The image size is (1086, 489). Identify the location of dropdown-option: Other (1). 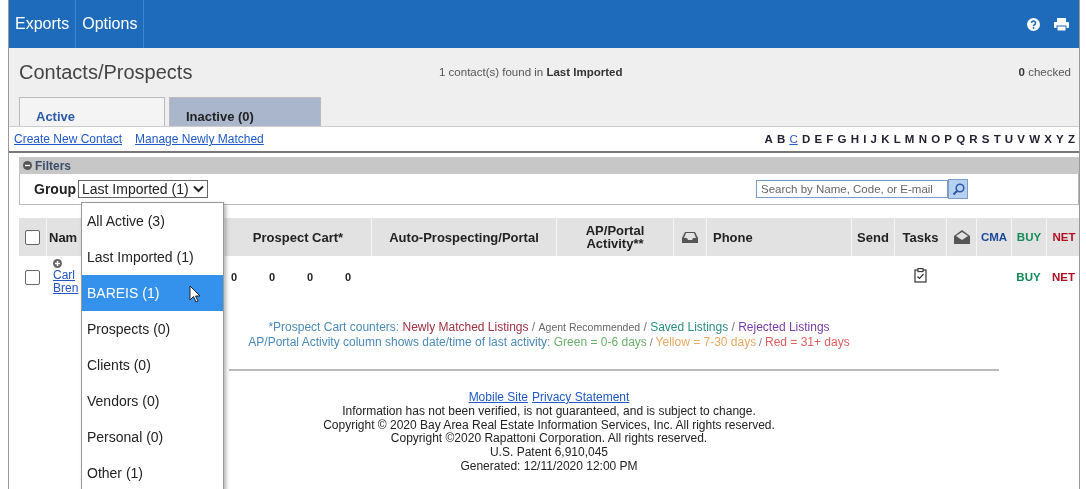
(152, 472).